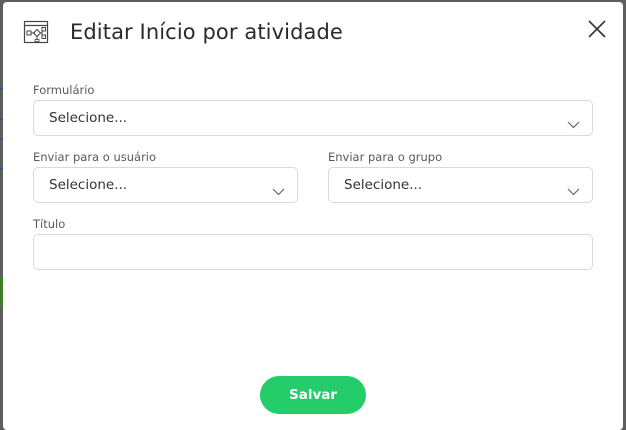 This screenshot has width=626, height=430. I want to click on enviar-grupo-label: Enviar para o grupo, so click(385, 157).